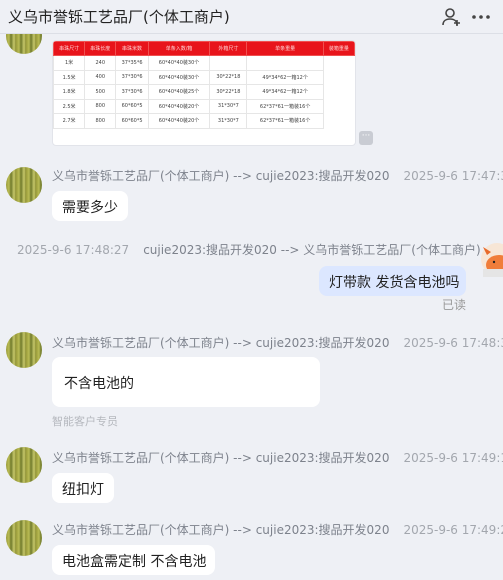  What do you see at coordinates (119, 17) in the screenshot?
I see `chat-title: 义乌市誉铄工艺品厂(个体工商户)` at bounding box center [119, 17].